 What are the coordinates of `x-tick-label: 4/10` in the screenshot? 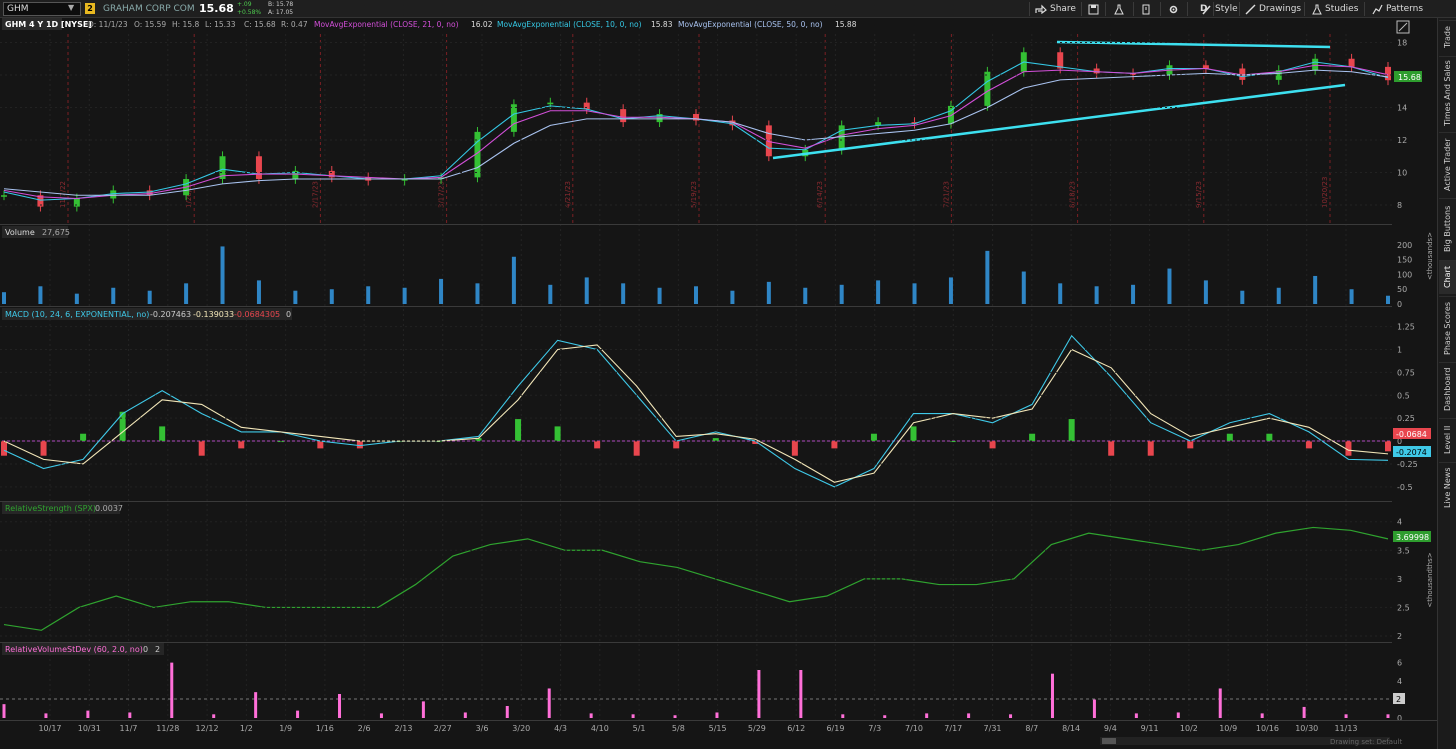 It's located at (600, 728).